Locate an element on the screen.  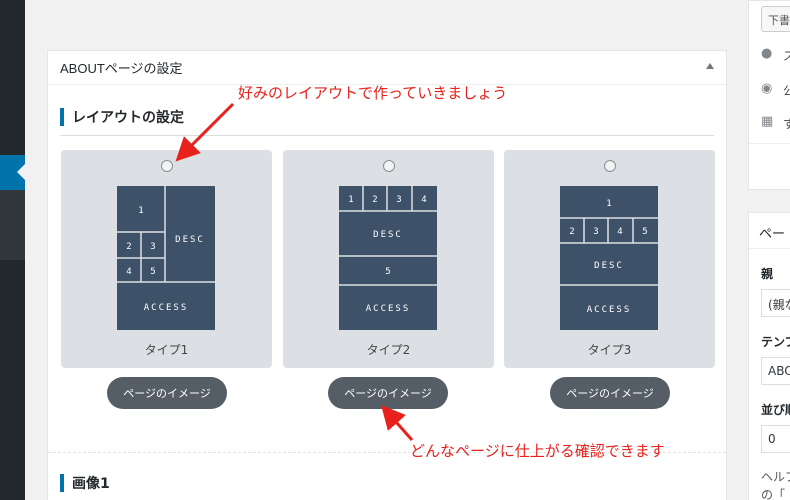
attributes-divider is located at coordinates (769, 248).